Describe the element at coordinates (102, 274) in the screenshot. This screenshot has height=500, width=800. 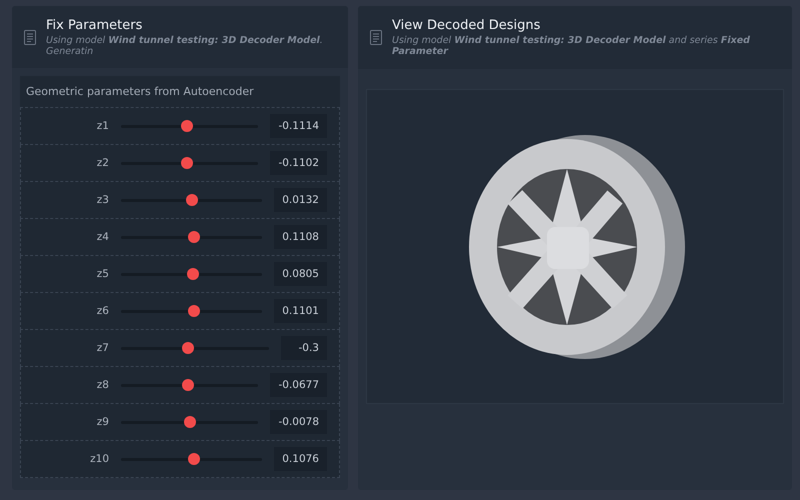
I see `parameter-label: z5` at that location.